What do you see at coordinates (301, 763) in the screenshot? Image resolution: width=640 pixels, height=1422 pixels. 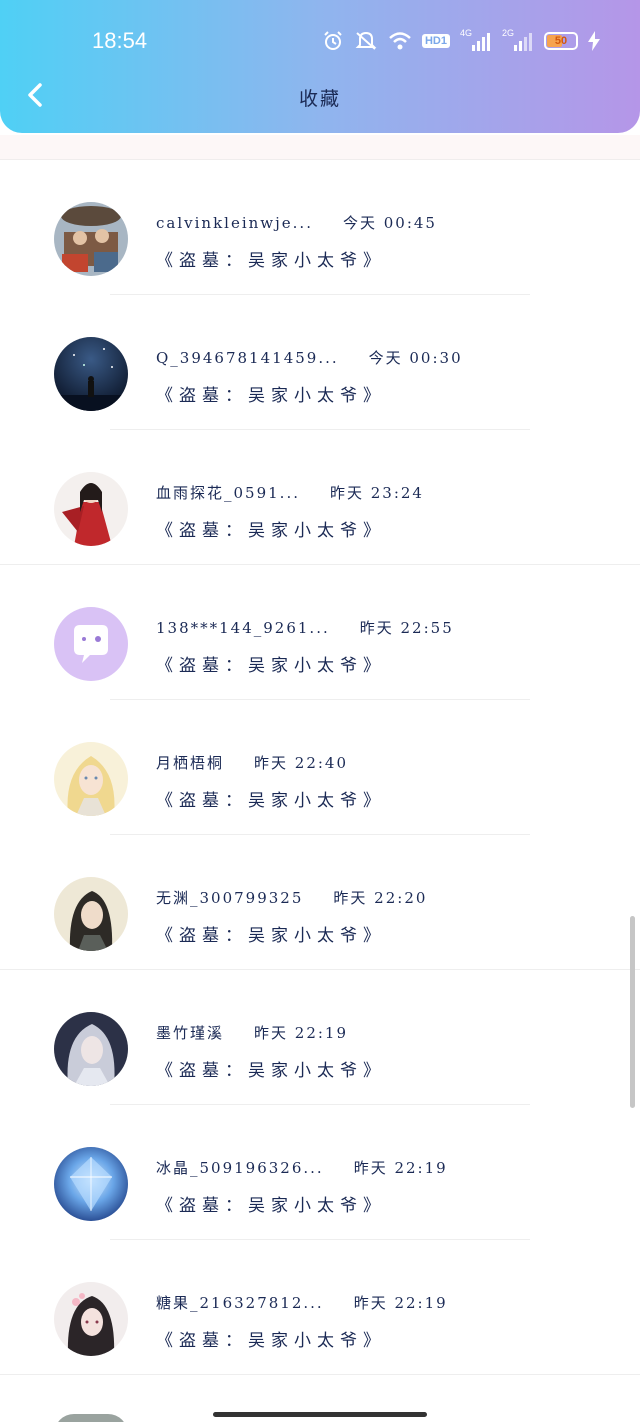 I see `timestamp: 昨天 22:40` at bounding box center [301, 763].